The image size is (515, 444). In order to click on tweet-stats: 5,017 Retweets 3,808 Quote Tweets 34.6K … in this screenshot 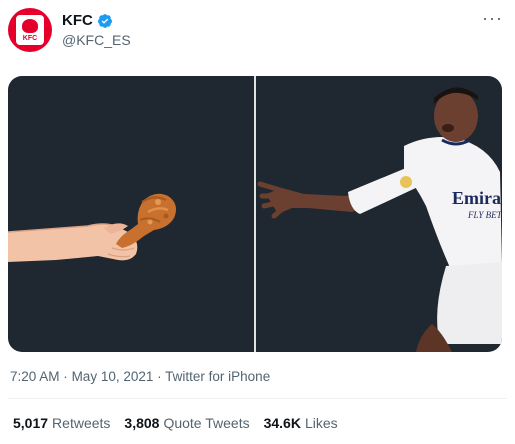, I will do `click(175, 423)`.